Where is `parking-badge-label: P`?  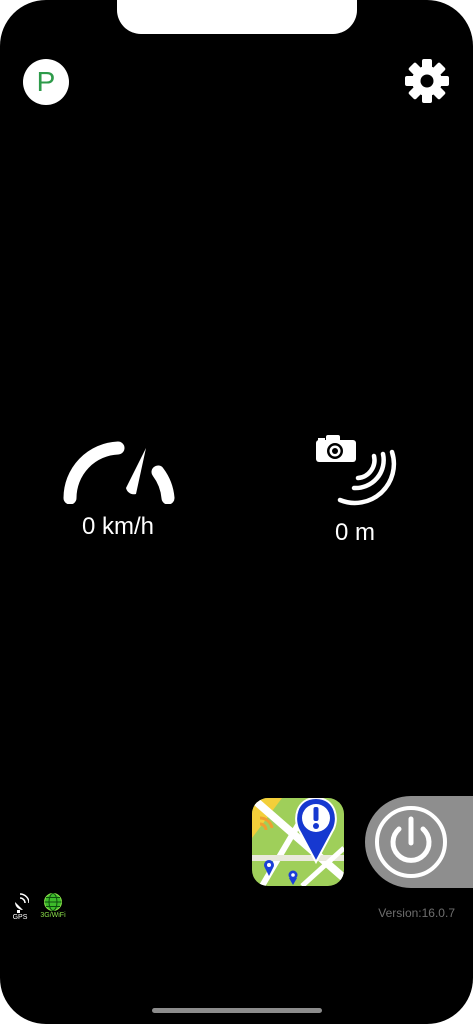
parking-badge-label: P is located at coordinates (46, 81).